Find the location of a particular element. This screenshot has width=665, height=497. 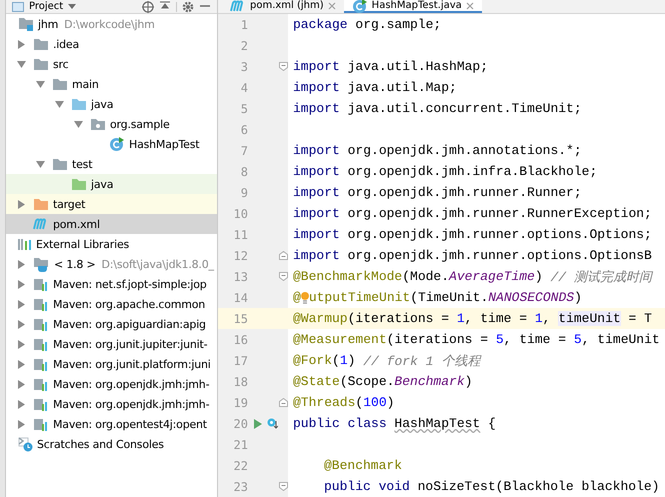

annotation-text: @BenchmarkMode is located at coordinates (347, 276).